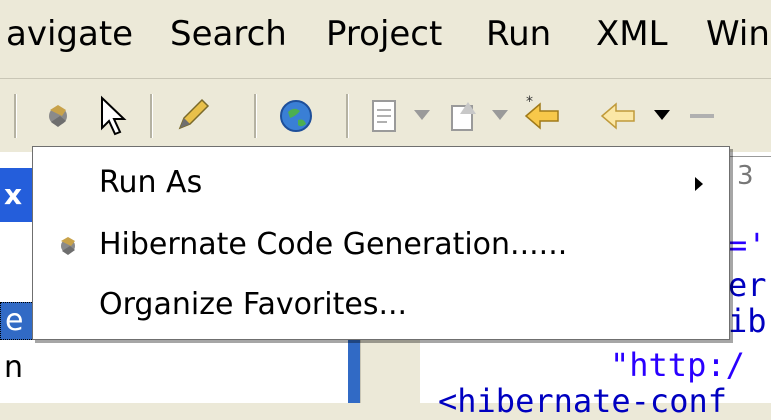  Describe the element at coordinates (151, 182) in the screenshot. I see `menu-item-label: Run As` at that location.